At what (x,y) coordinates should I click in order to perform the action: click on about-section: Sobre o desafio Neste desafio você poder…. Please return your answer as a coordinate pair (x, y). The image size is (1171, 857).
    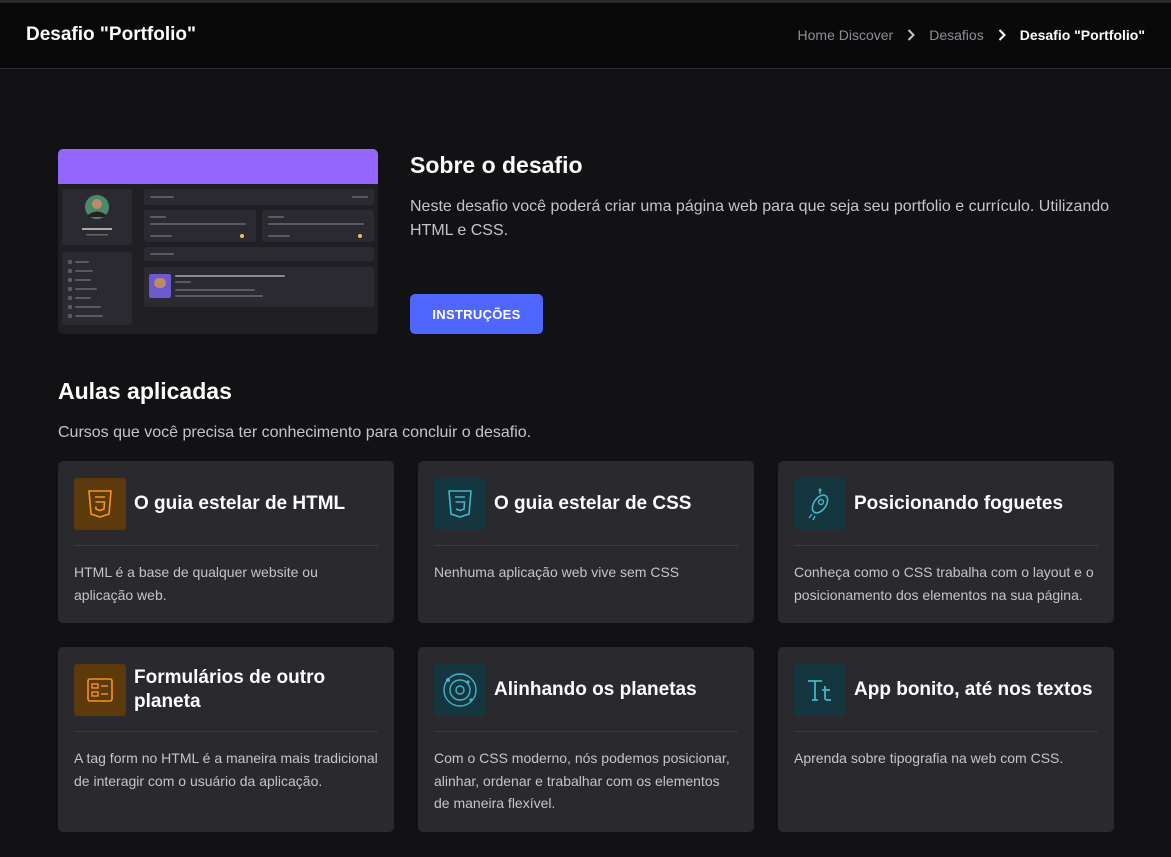
    Looking at the image, I should click on (770, 197).